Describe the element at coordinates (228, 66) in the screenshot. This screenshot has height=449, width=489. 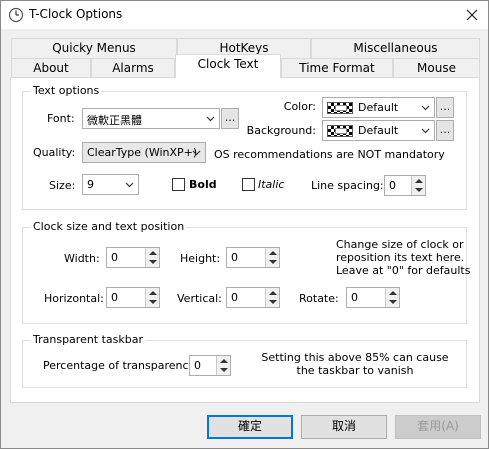
I see `tab-clock-text: Clock Text` at that location.